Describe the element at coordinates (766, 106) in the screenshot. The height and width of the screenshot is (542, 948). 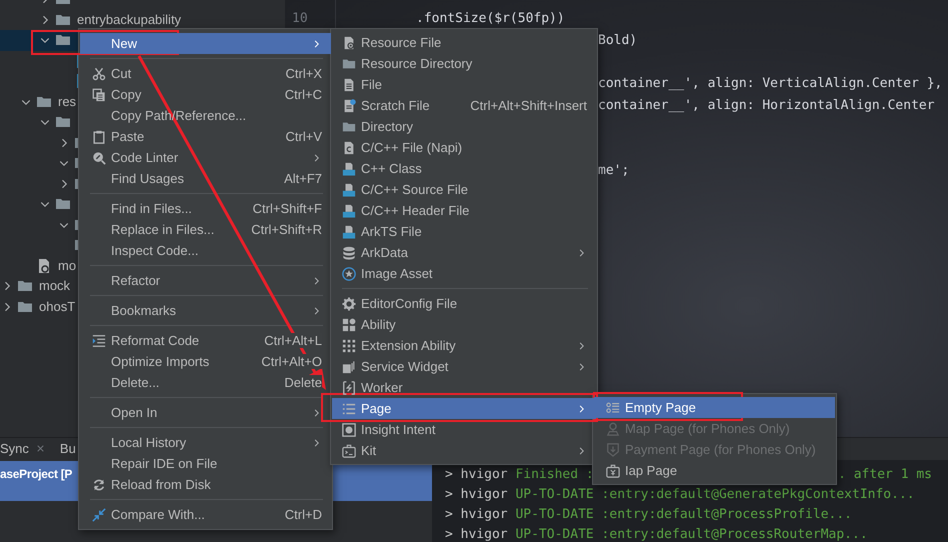
I see `code-line: container__', align: HorizontalAlign.Center` at that location.